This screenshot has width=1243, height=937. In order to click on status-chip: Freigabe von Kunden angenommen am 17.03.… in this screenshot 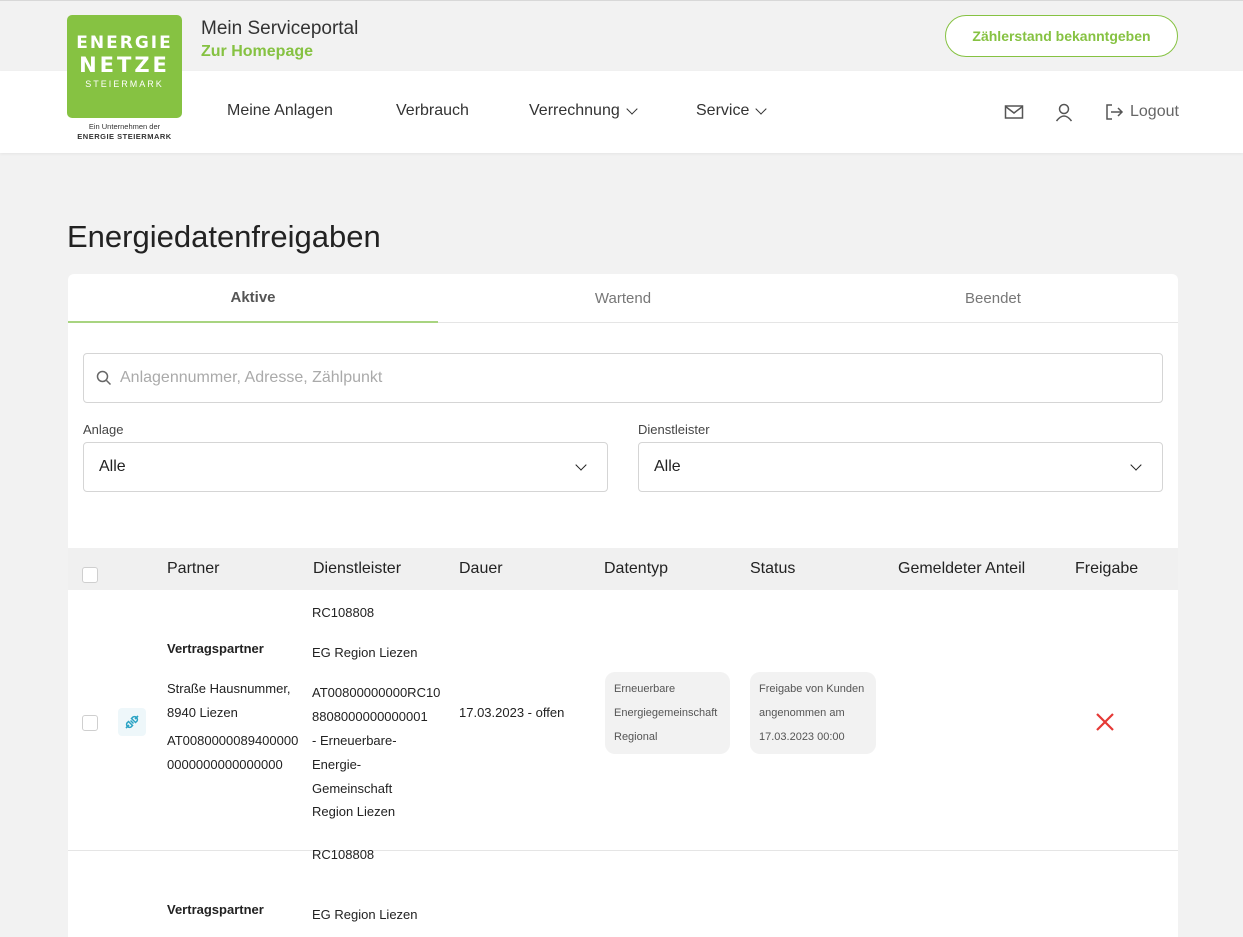, I will do `click(813, 713)`.